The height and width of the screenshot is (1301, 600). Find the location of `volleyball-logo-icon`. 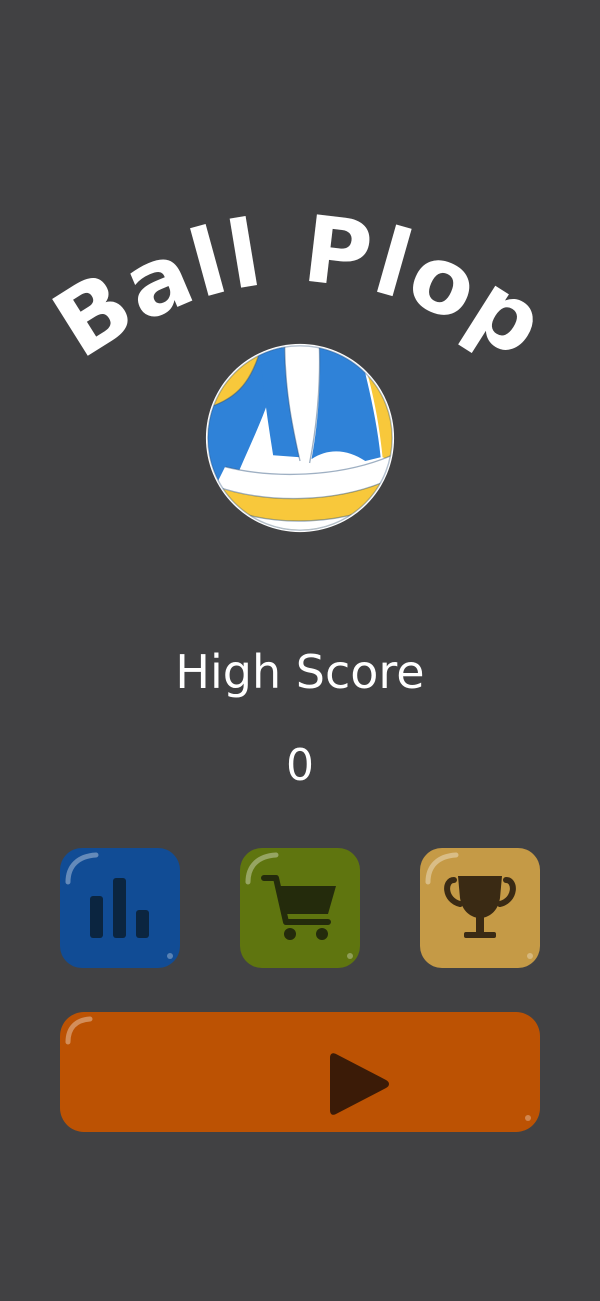

volleyball-logo-icon is located at coordinates (300, 438).